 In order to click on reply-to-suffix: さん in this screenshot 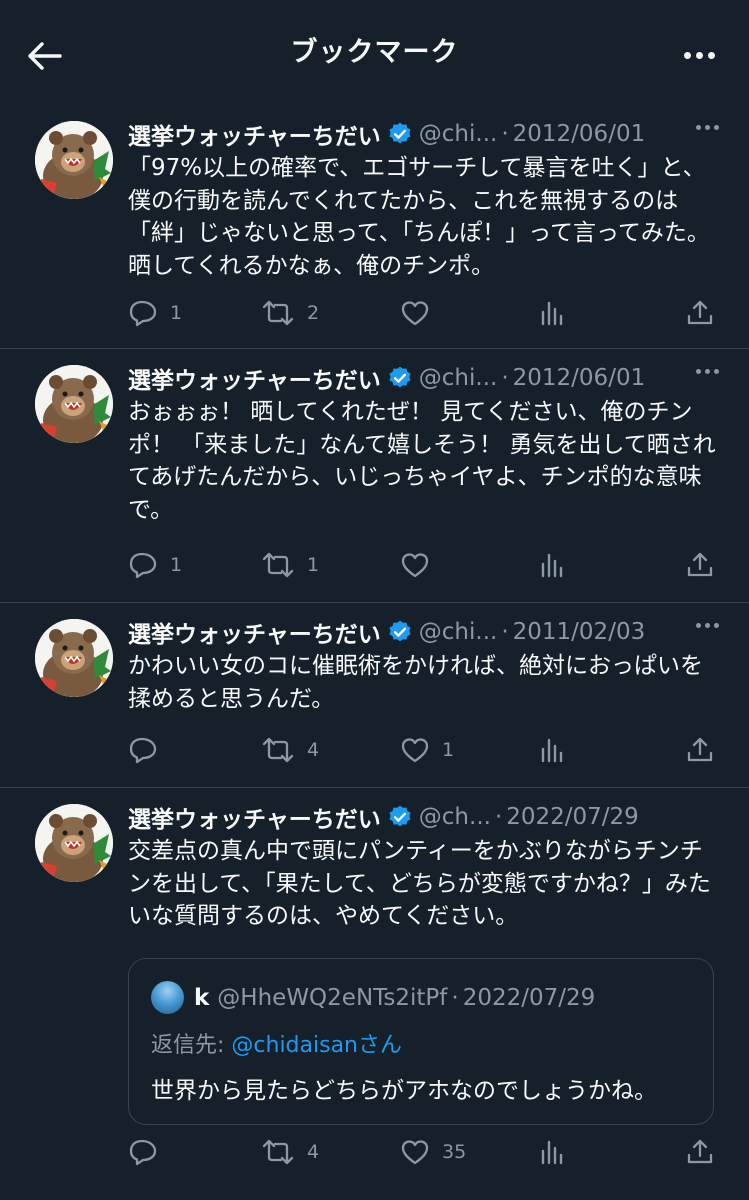, I will do `click(380, 1045)`.